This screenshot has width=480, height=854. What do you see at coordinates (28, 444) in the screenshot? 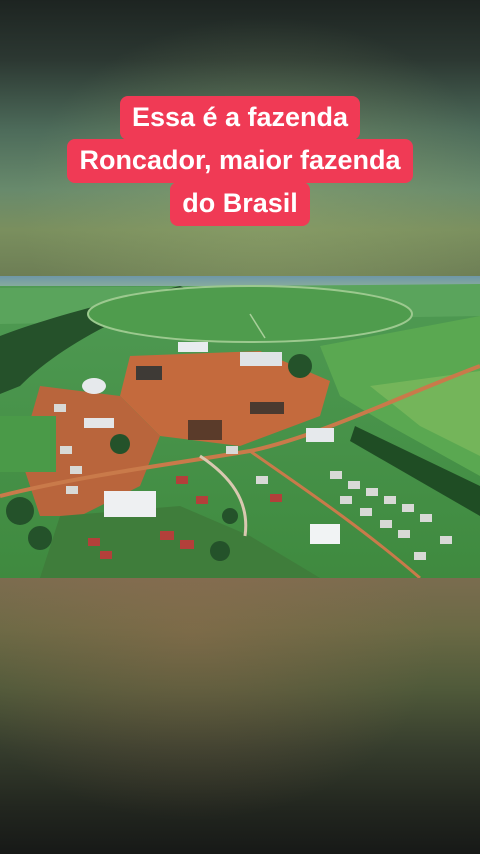
I see `grass-patch` at bounding box center [28, 444].